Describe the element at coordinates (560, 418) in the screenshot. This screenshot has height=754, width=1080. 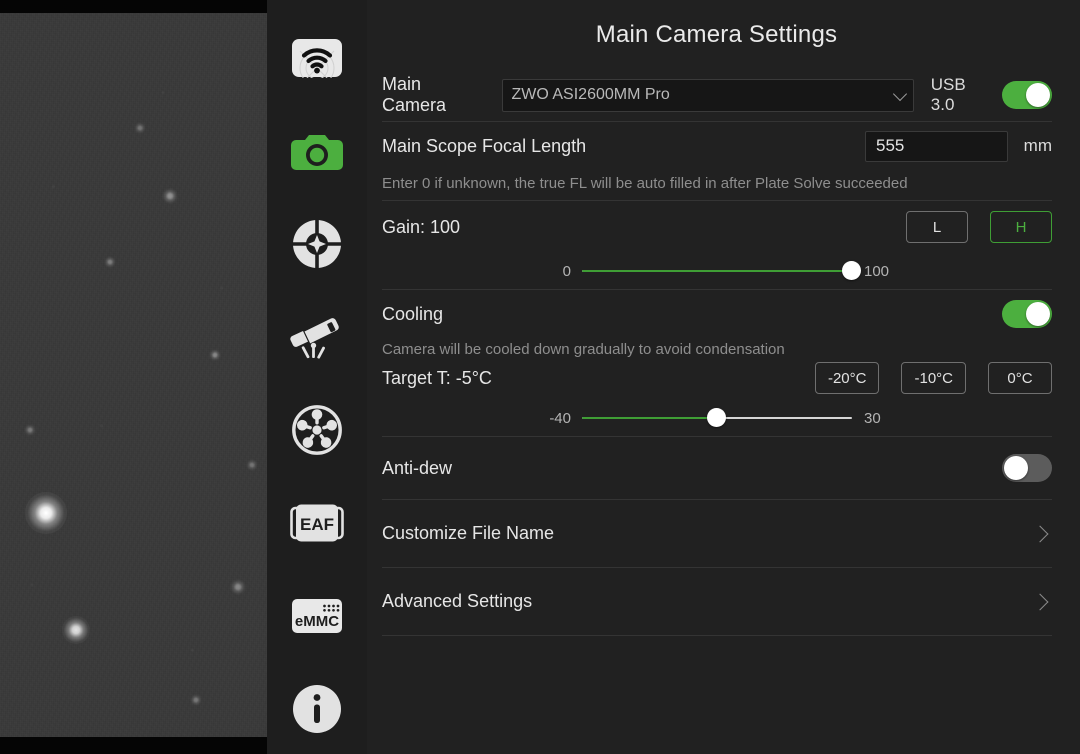
I see `cooling-slider-min-label: -40` at that location.